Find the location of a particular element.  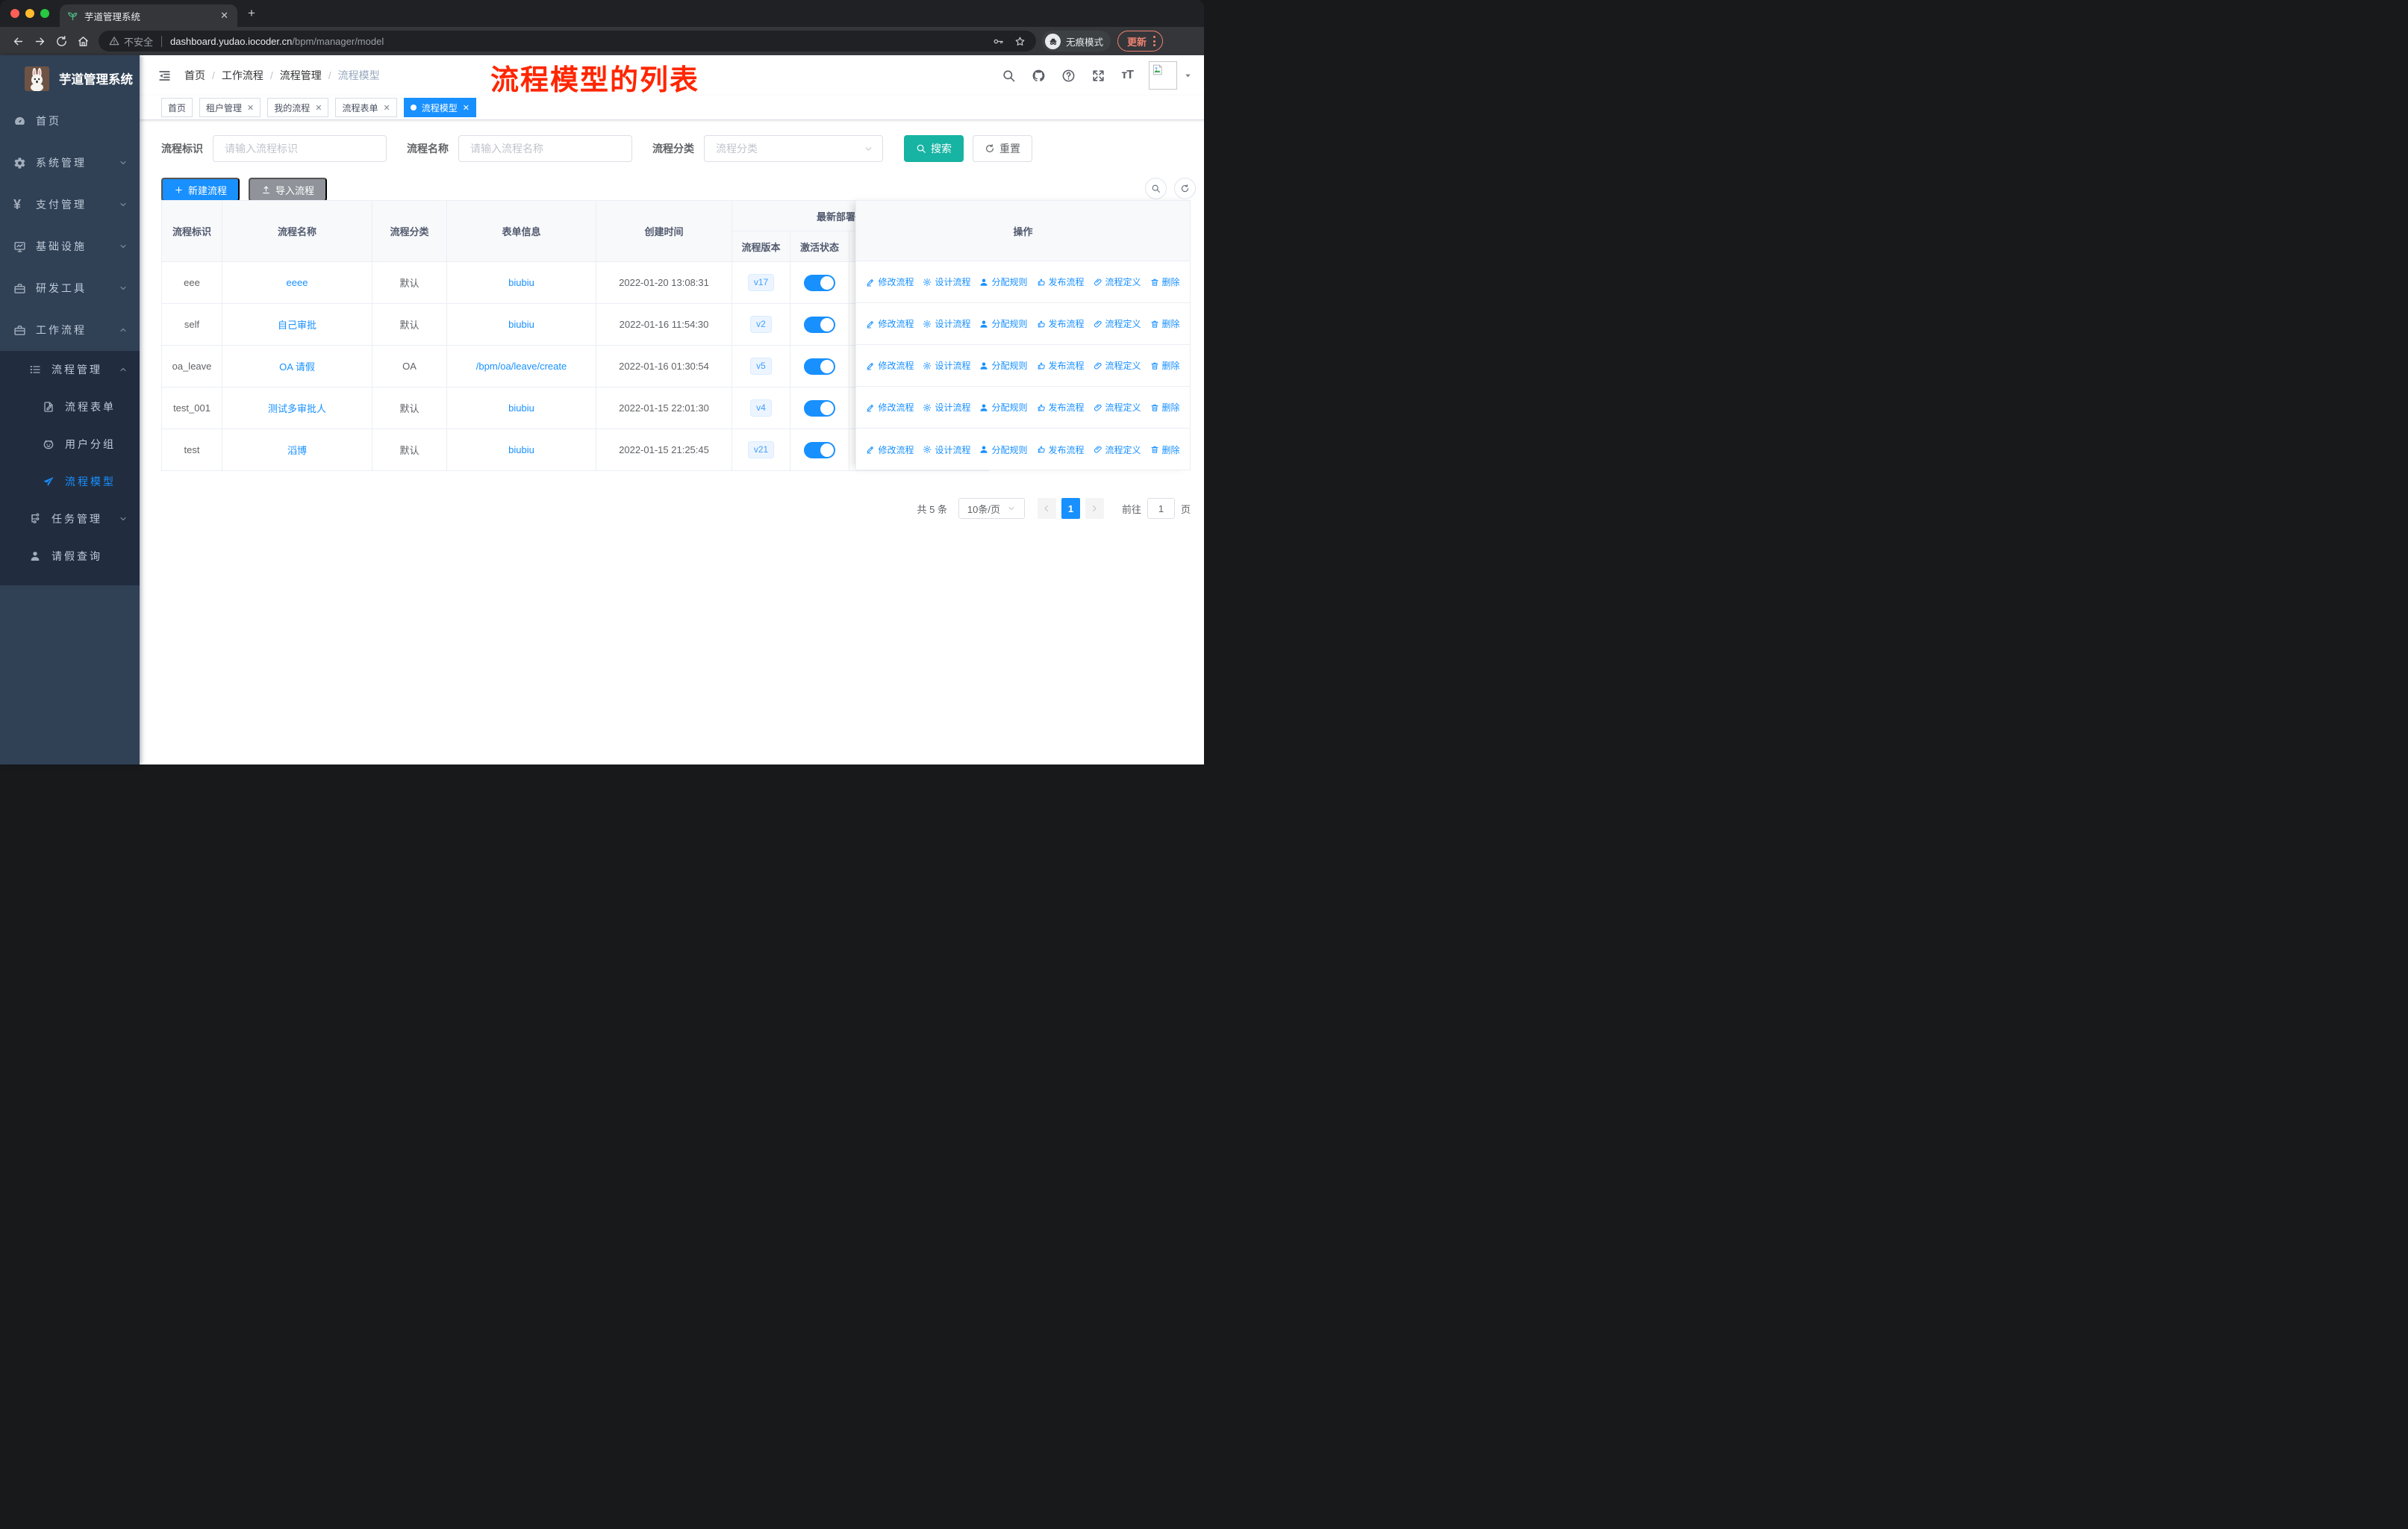

sidebar-item-infra: 基础设施 is located at coordinates (70, 246).